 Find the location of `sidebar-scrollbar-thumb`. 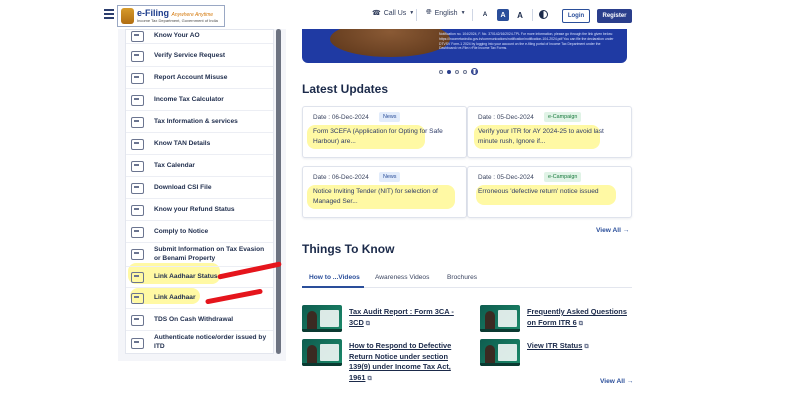

sidebar-scrollbar-thumb is located at coordinates (278, 191).